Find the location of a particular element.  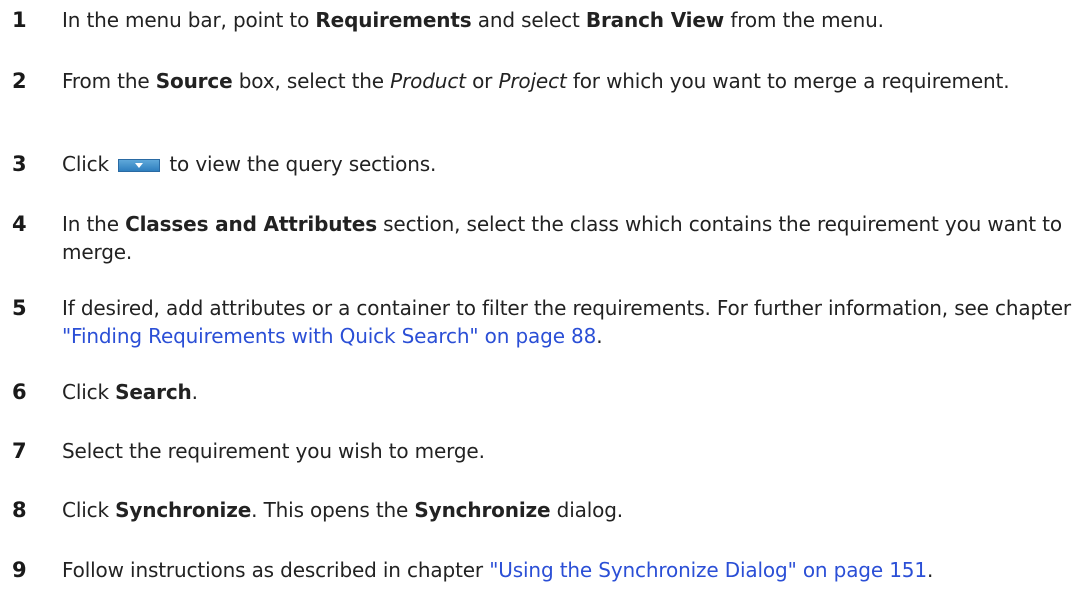

text-run: dialog. is located at coordinates (586, 510).